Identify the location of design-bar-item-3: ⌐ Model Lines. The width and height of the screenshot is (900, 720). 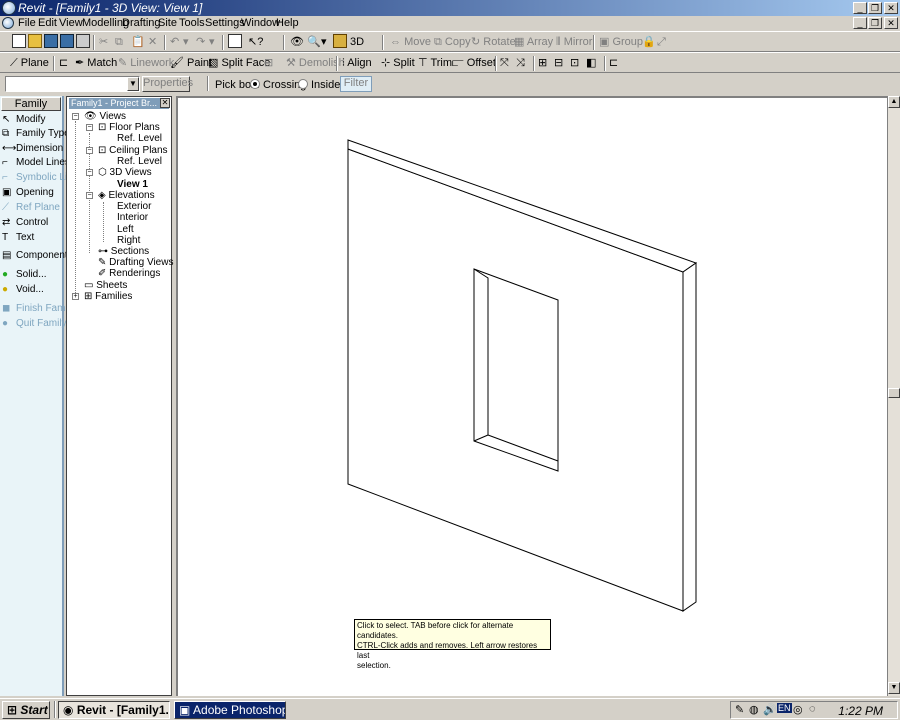
(36, 163).